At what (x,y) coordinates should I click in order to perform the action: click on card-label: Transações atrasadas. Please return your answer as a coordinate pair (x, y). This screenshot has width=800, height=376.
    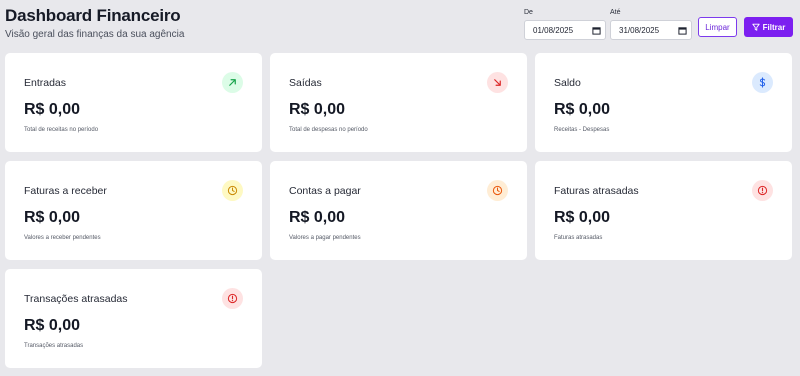
    Looking at the image, I should click on (76, 299).